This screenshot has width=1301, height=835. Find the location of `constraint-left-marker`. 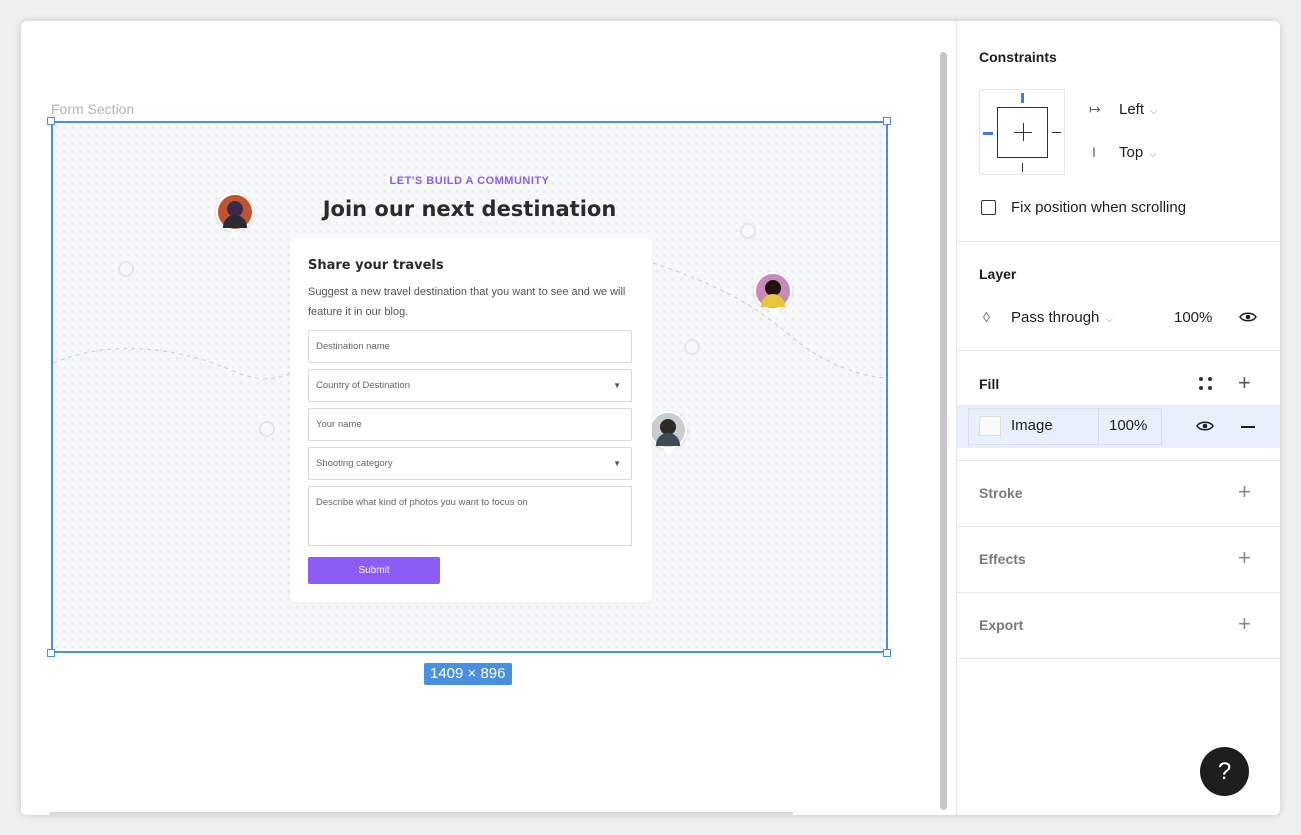

constraint-left-marker is located at coordinates (988, 133).